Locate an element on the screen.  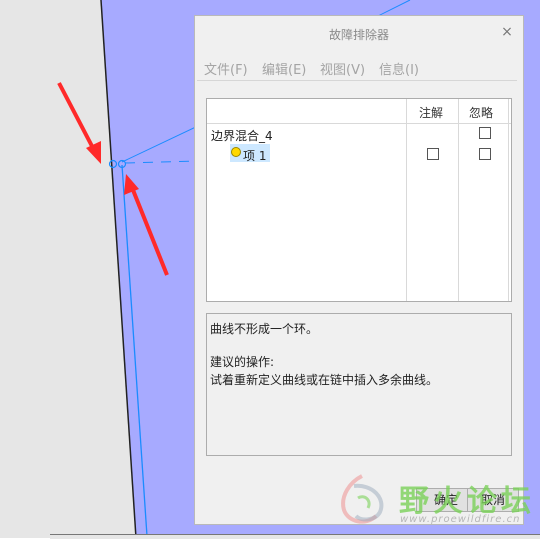
menu-file: 文件(F) is located at coordinates (226, 68).